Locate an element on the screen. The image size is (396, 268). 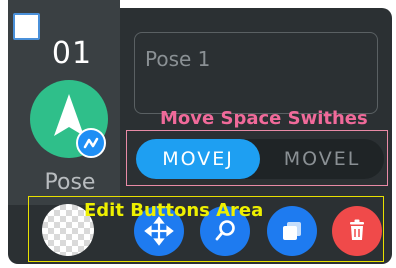
delete-button is located at coordinates (357, 231).